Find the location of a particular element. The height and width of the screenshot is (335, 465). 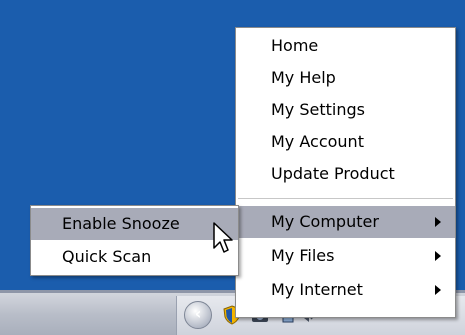

chevron-left-icon: ‹ is located at coordinates (198, 313).